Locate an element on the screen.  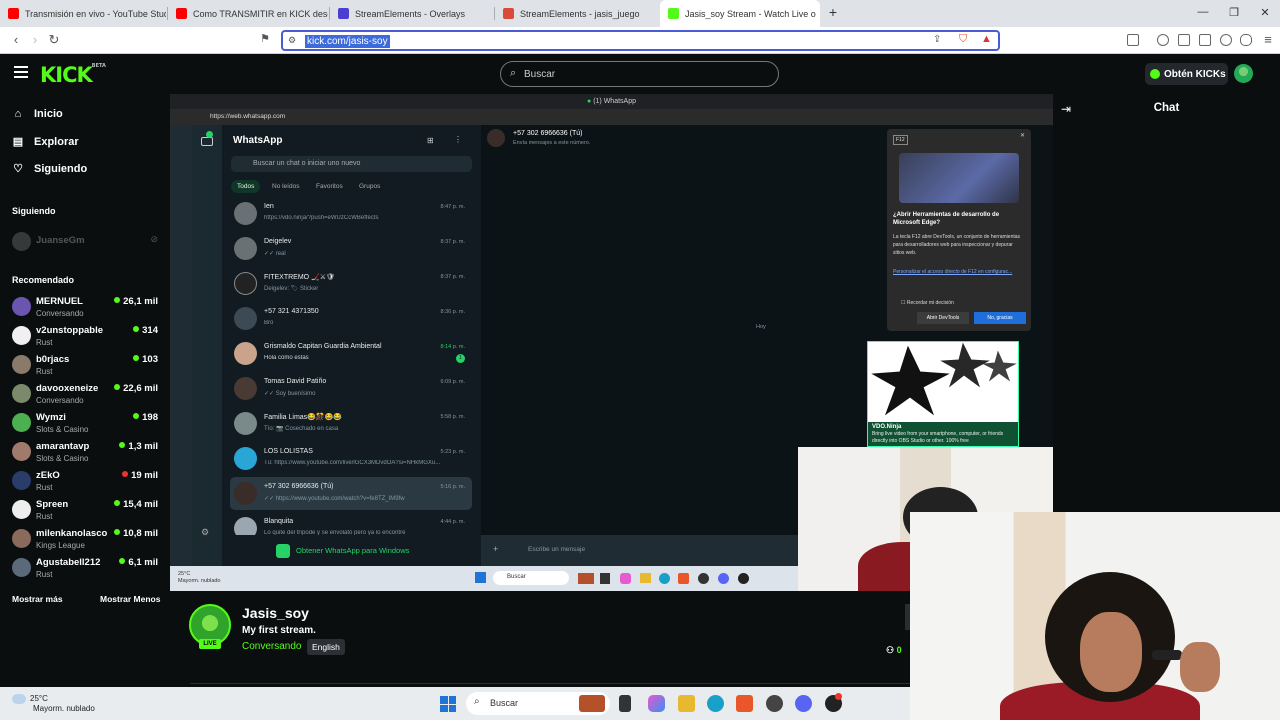
remember-checkbox: ☐ Recordar mi decisión is located at coordinates (927, 303).